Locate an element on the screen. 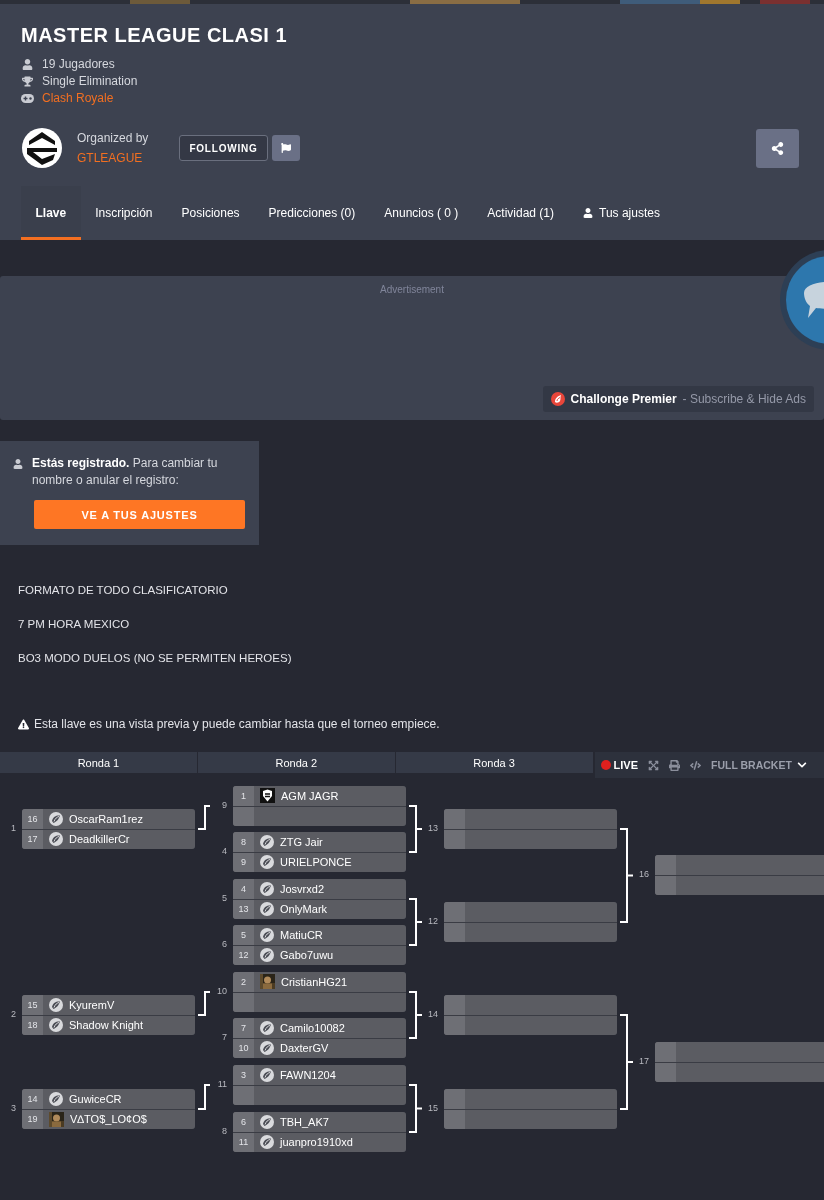 This screenshot has width=824, height=1200. player-row: 12 Gabo7uwu is located at coordinates (319, 955).